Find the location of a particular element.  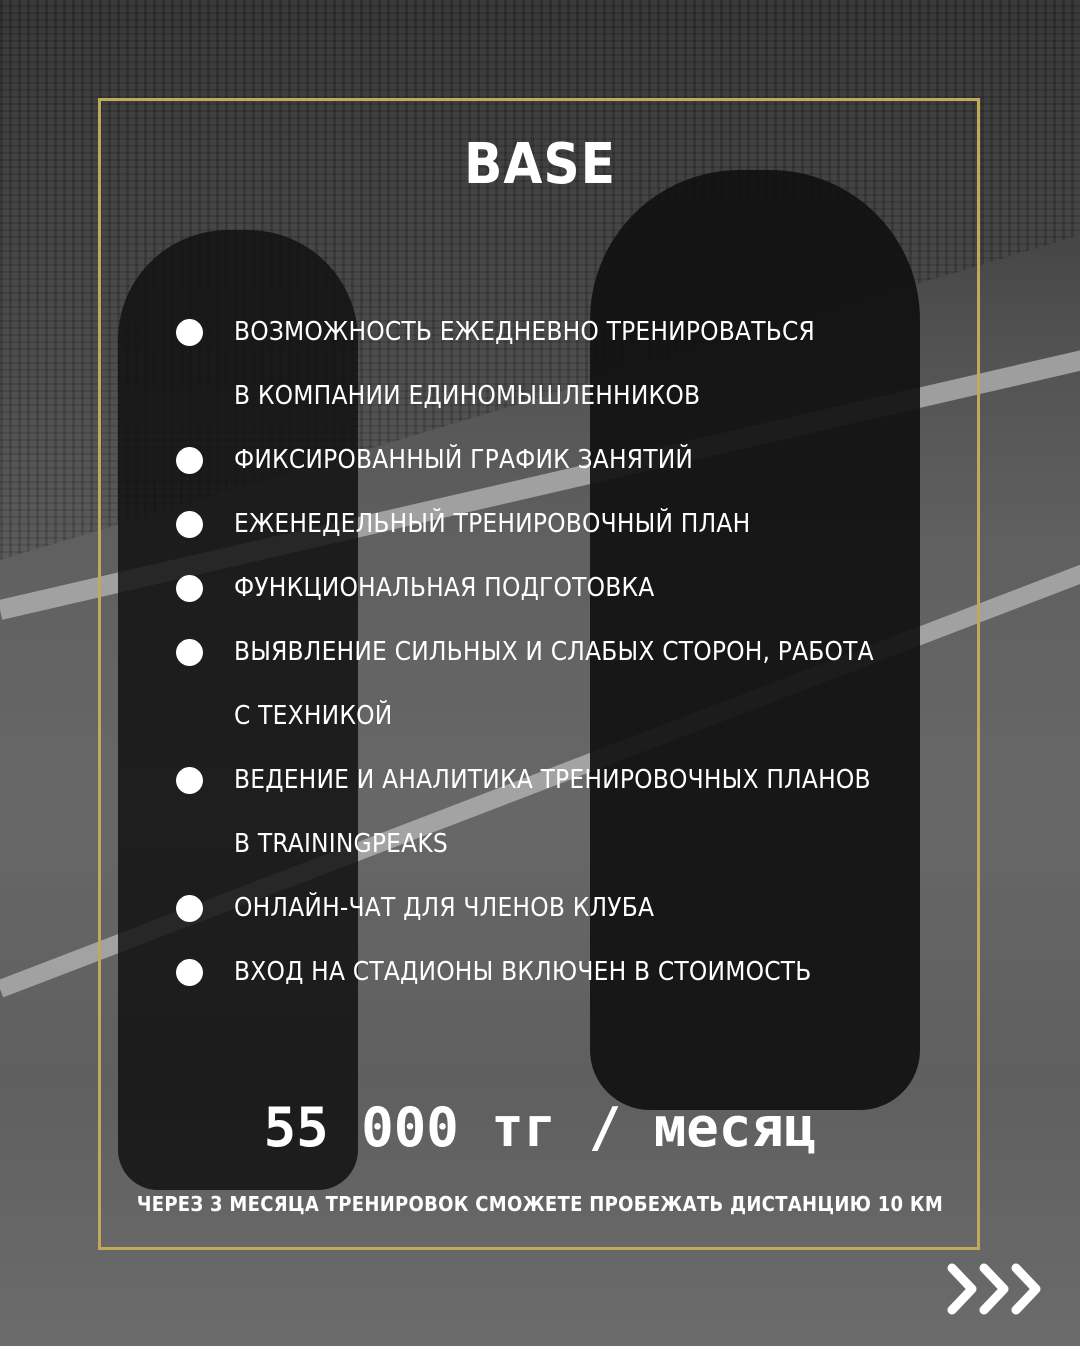

feature-item: В TRAININGPEAKS is located at coordinates (536, 844).